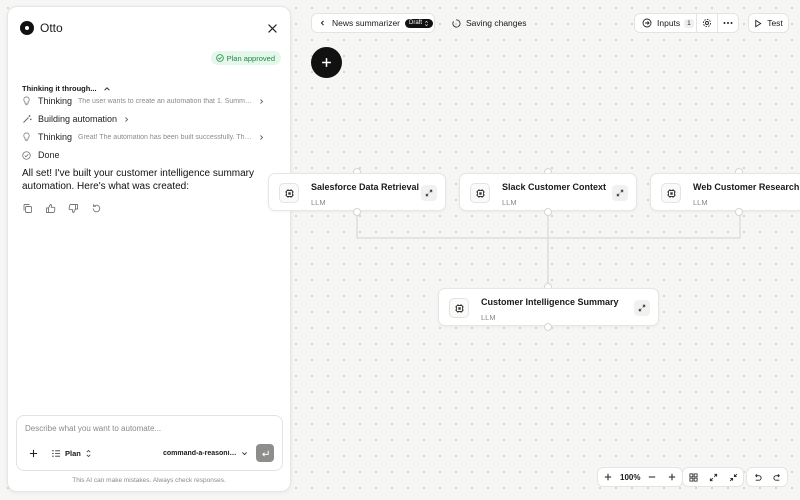 The width and height of the screenshot is (800, 500). Describe the element at coordinates (725, 192) in the screenshot. I see `workflow-node-web-customer-research: Web Customer Research LLM` at that location.